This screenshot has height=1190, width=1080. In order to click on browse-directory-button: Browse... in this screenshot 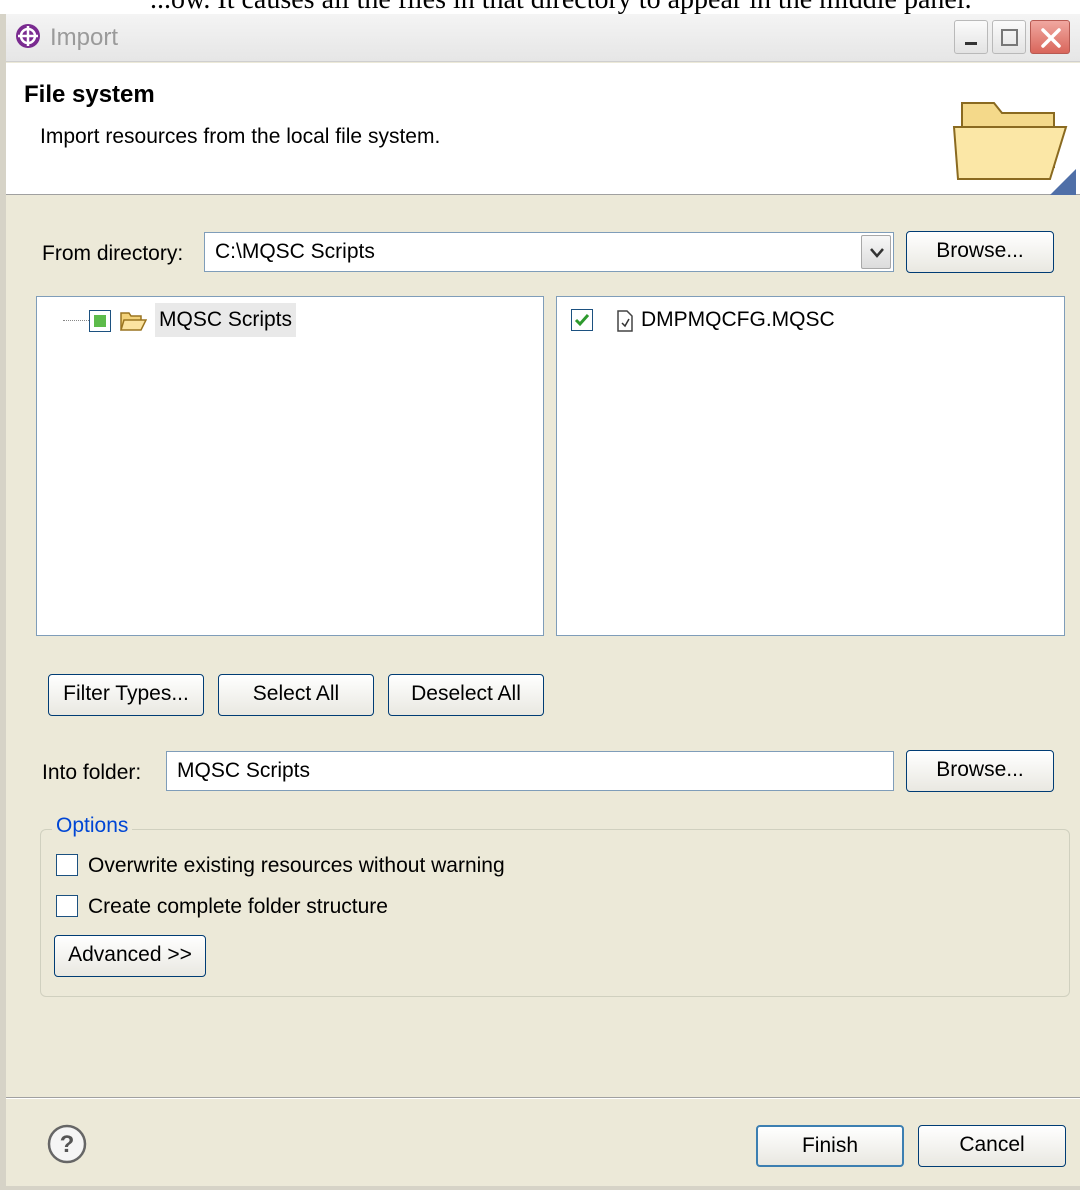, I will do `click(980, 252)`.